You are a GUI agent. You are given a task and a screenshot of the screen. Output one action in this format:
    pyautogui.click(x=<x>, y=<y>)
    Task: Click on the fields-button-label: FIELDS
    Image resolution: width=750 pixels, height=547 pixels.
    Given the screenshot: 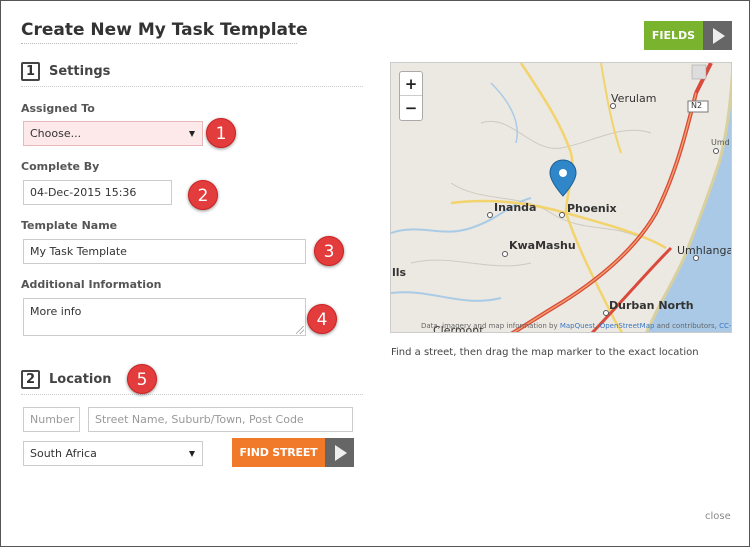 What is the action you would take?
    pyautogui.click(x=673, y=35)
    